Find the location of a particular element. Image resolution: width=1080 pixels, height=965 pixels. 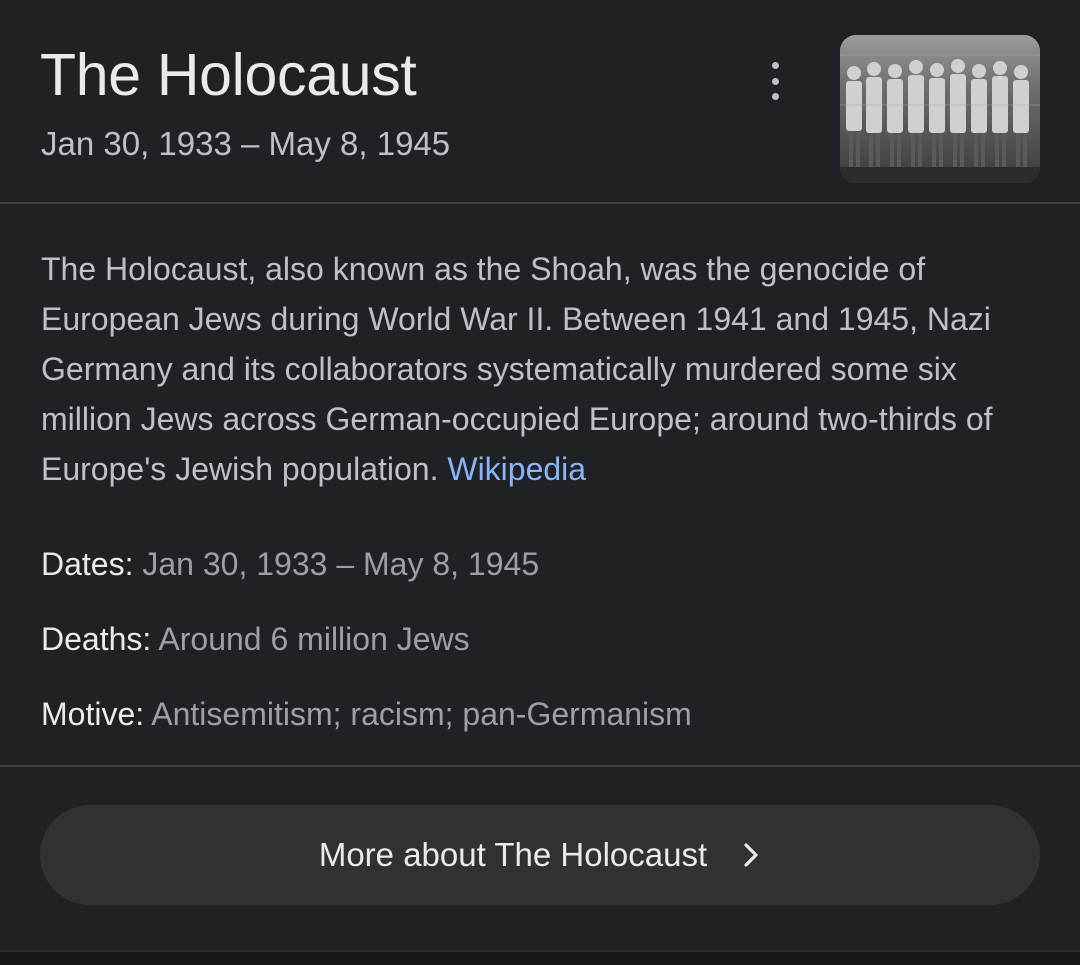

fact-row-deaths: Deaths: Around 6 million Jews is located at coordinates (255, 639).